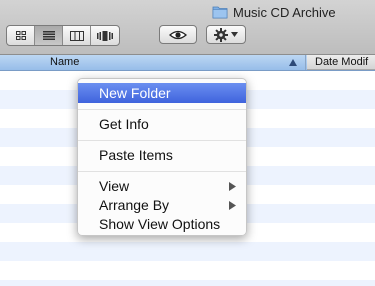 The height and width of the screenshot is (286, 375). Describe the element at coordinates (136, 155) in the screenshot. I see `menu-item-label: Paste Items` at that location.